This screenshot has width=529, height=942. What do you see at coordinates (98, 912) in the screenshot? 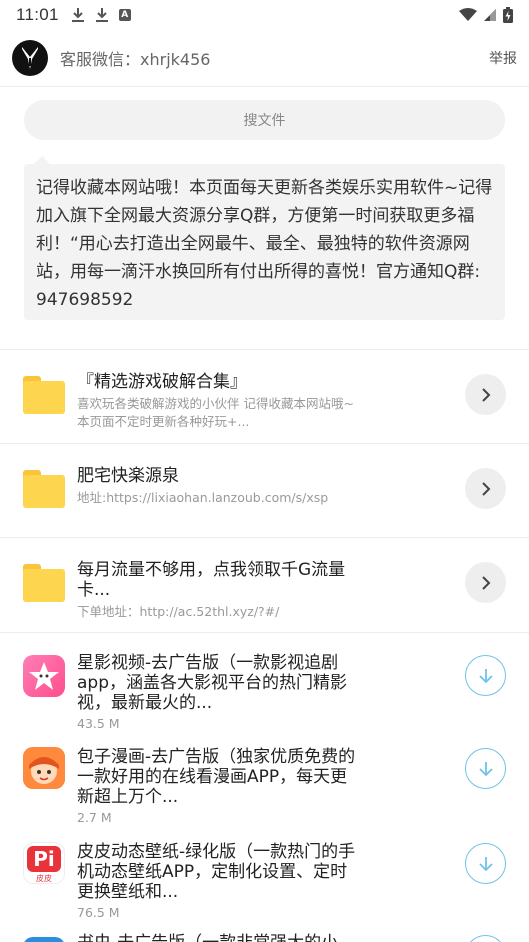
I see `file-size: 76.5 M` at bounding box center [98, 912].